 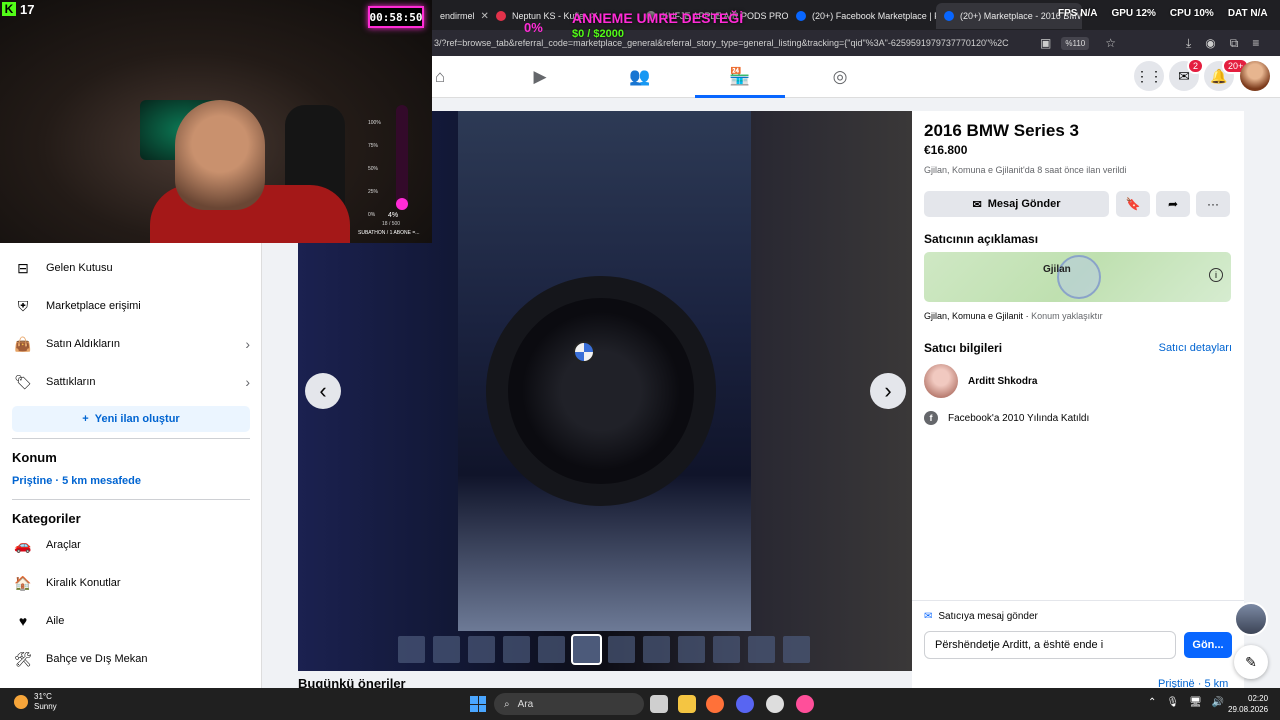 What do you see at coordinates (23, 268) in the screenshot?
I see `inbox-icon: ⊟` at bounding box center [23, 268].